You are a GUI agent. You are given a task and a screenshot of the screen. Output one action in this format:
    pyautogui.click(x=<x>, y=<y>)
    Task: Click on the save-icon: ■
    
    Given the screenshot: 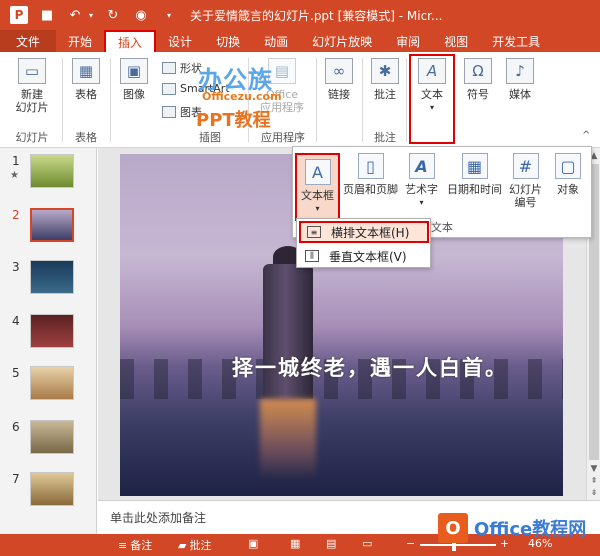 What is the action you would take?
    pyautogui.click(x=47, y=15)
    